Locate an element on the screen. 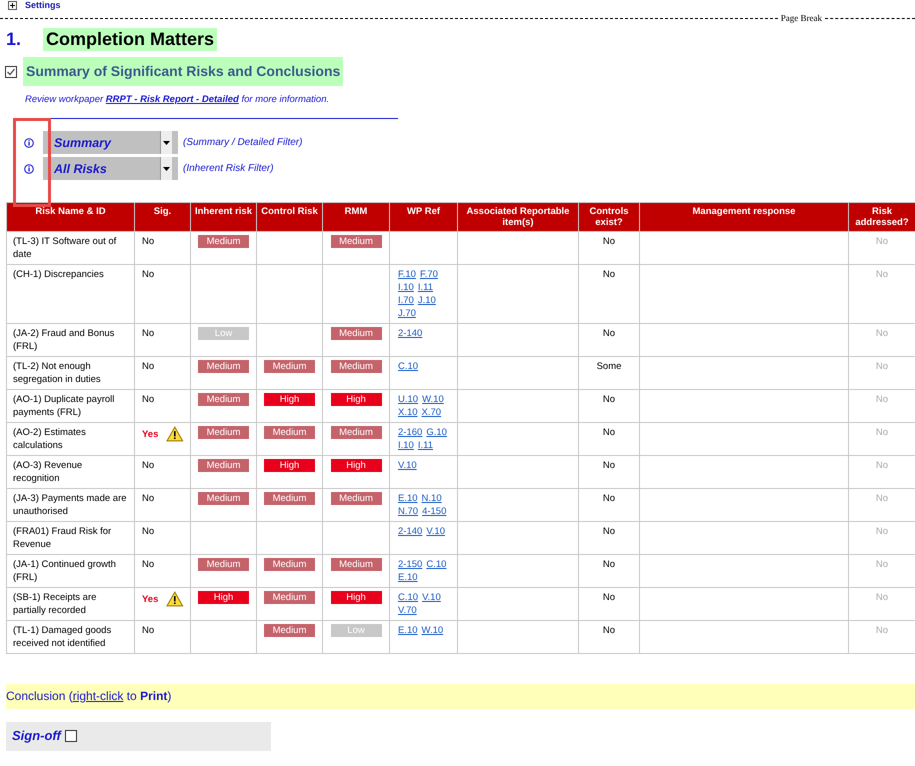 The height and width of the screenshot is (766, 915). table-cell: (AO-2) Estimates calculations is located at coordinates (70, 439).